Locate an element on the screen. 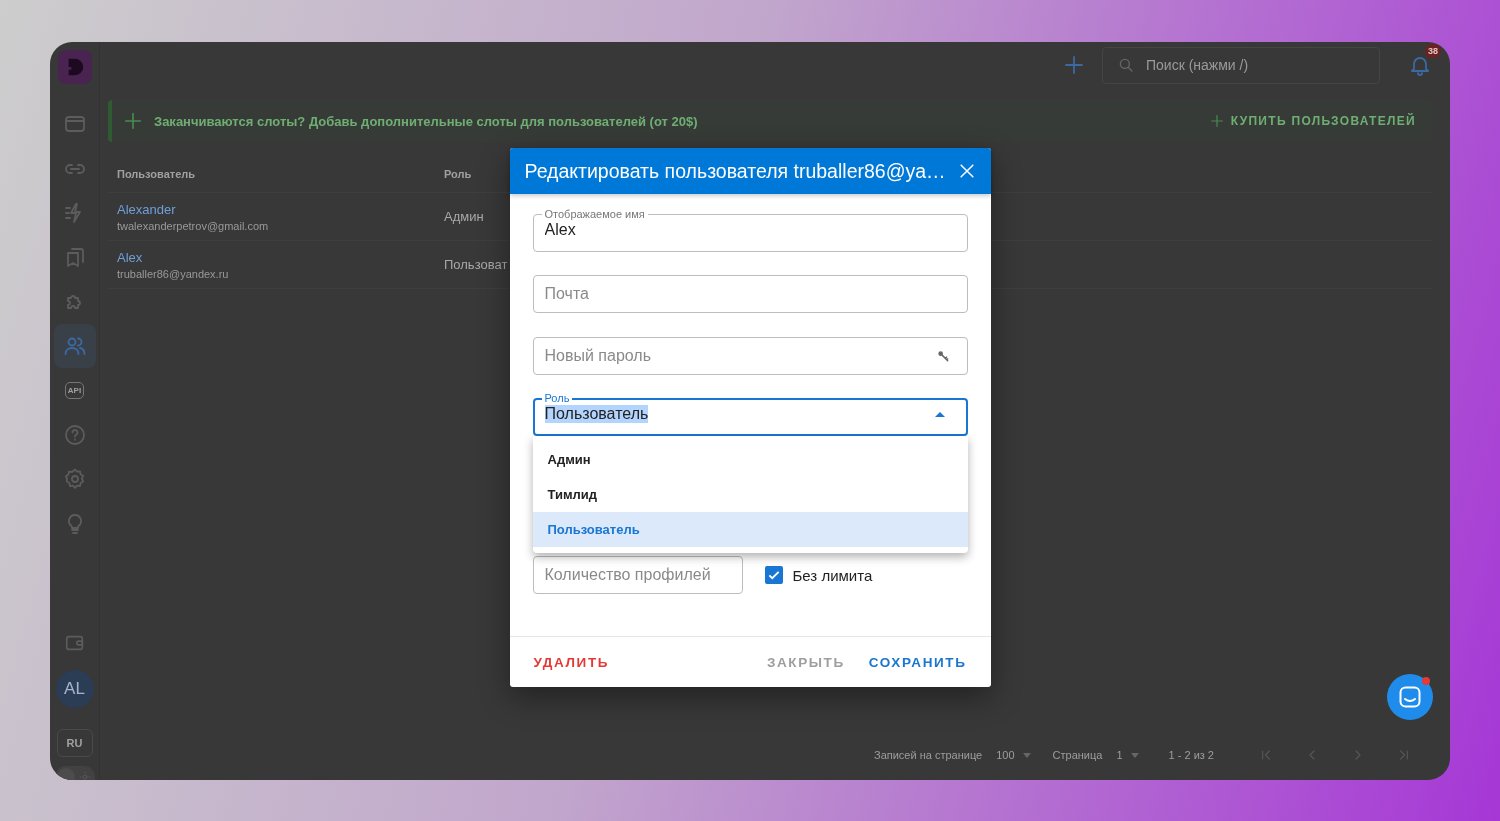  user-email: truballer86@yandex.ru is located at coordinates (173, 273).